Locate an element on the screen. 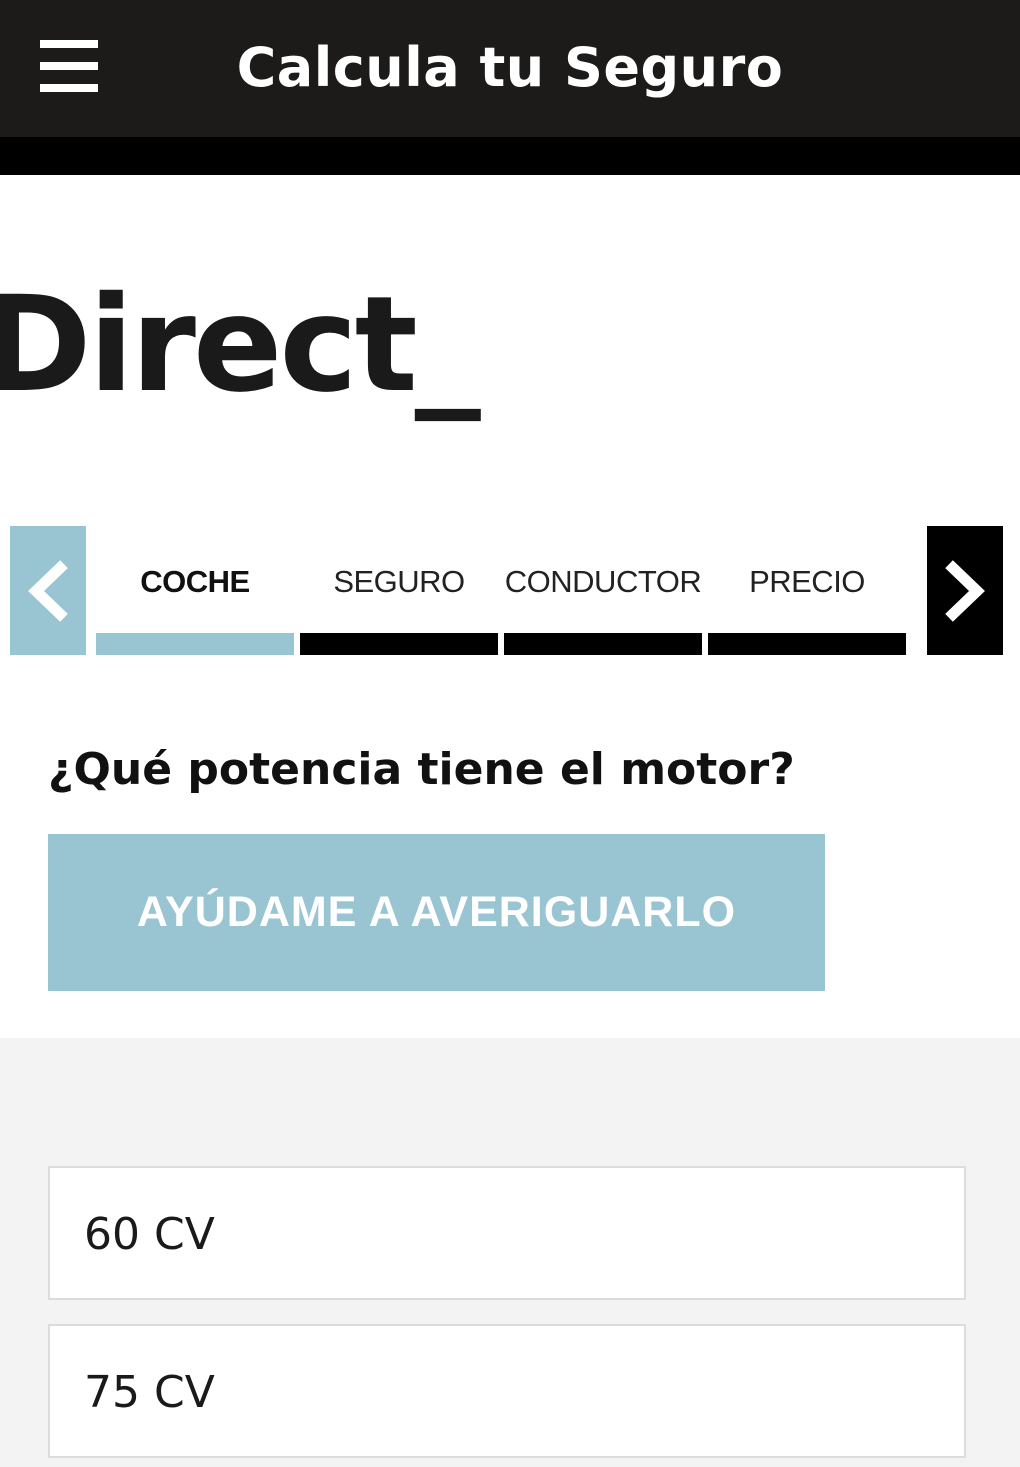  chevron-left-icon is located at coordinates (48, 591).